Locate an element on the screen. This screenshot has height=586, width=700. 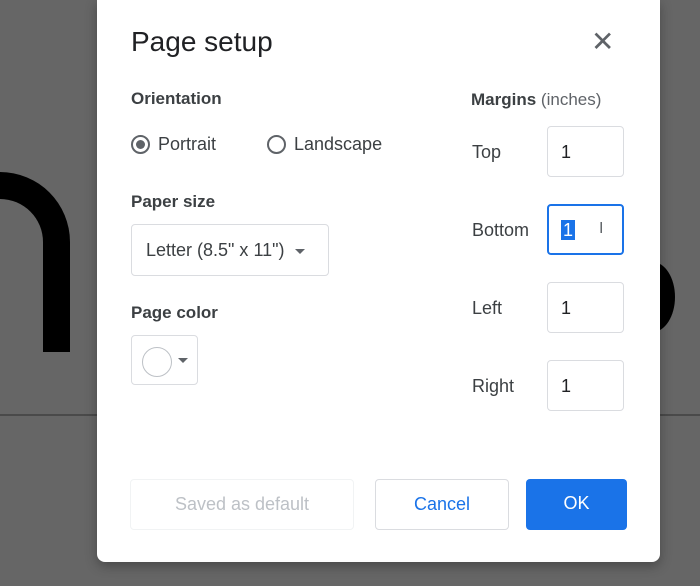
cancel-button: Cancel is located at coordinates (442, 504).